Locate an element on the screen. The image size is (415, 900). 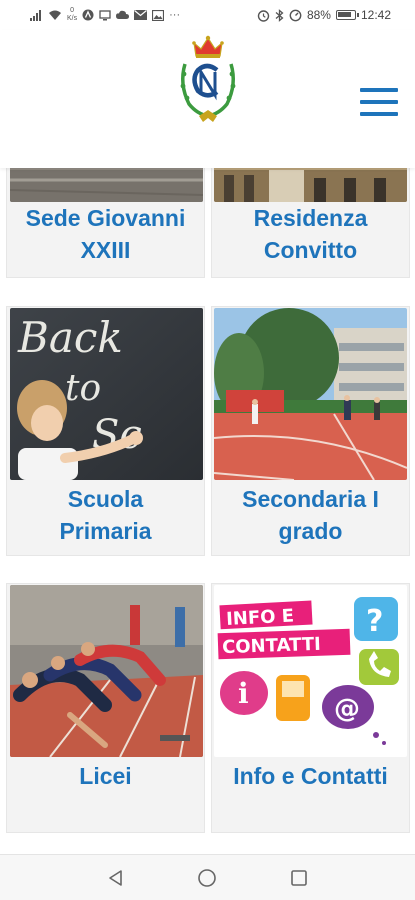
chalk-line2: to is located at coordinates (83, 388).